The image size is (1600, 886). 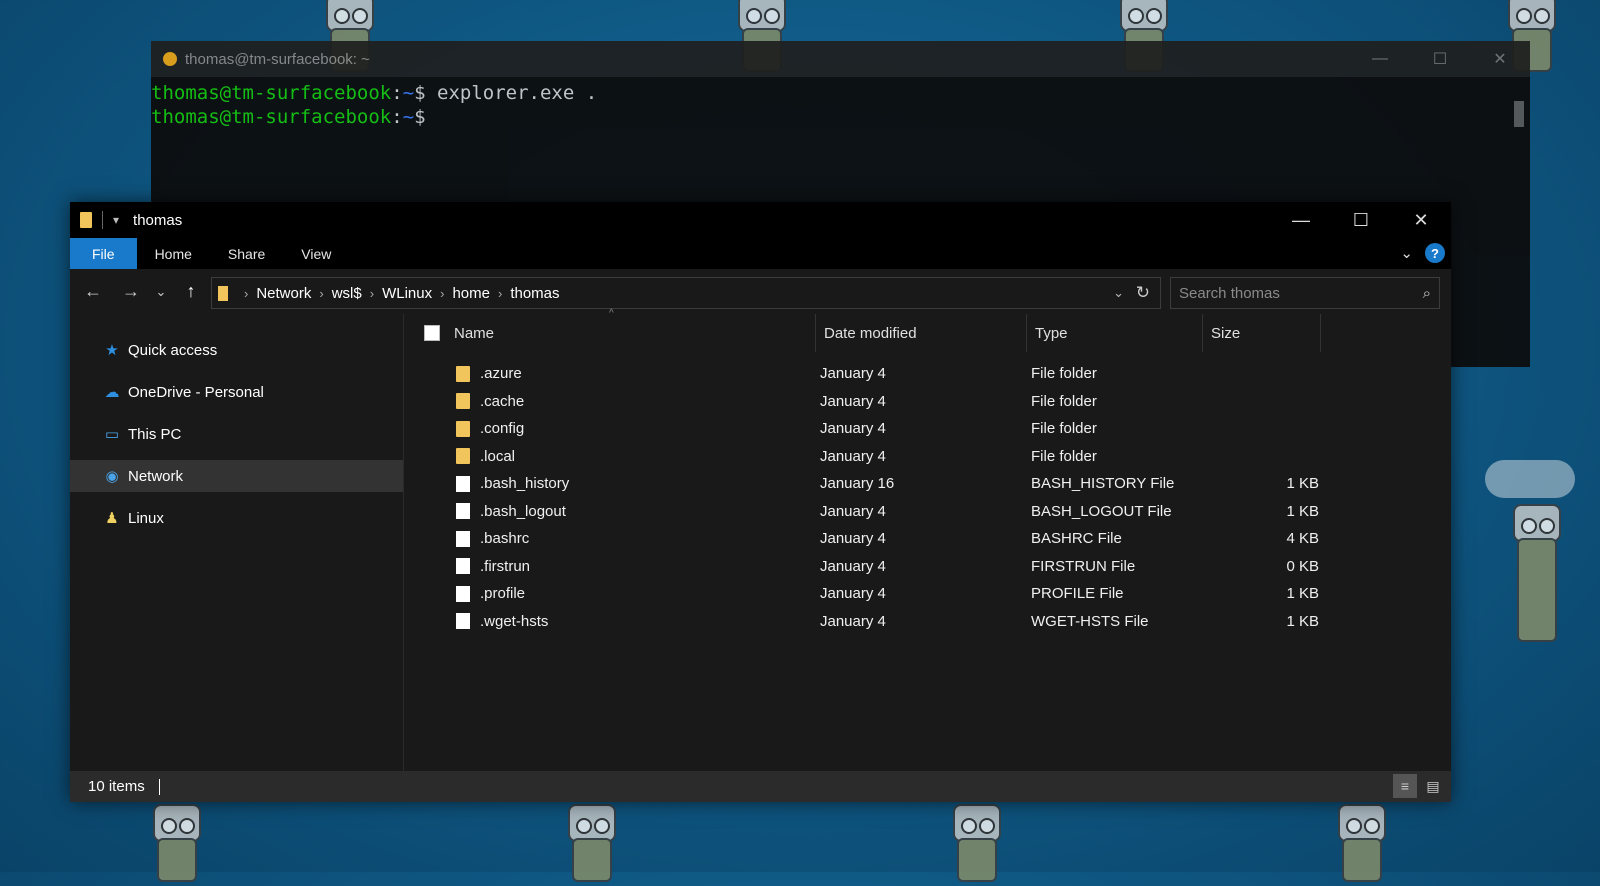 What do you see at coordinates (1427, 293) in the screenshot?
I see `search-icon: ⌕` at bounding box center [1427, 293].